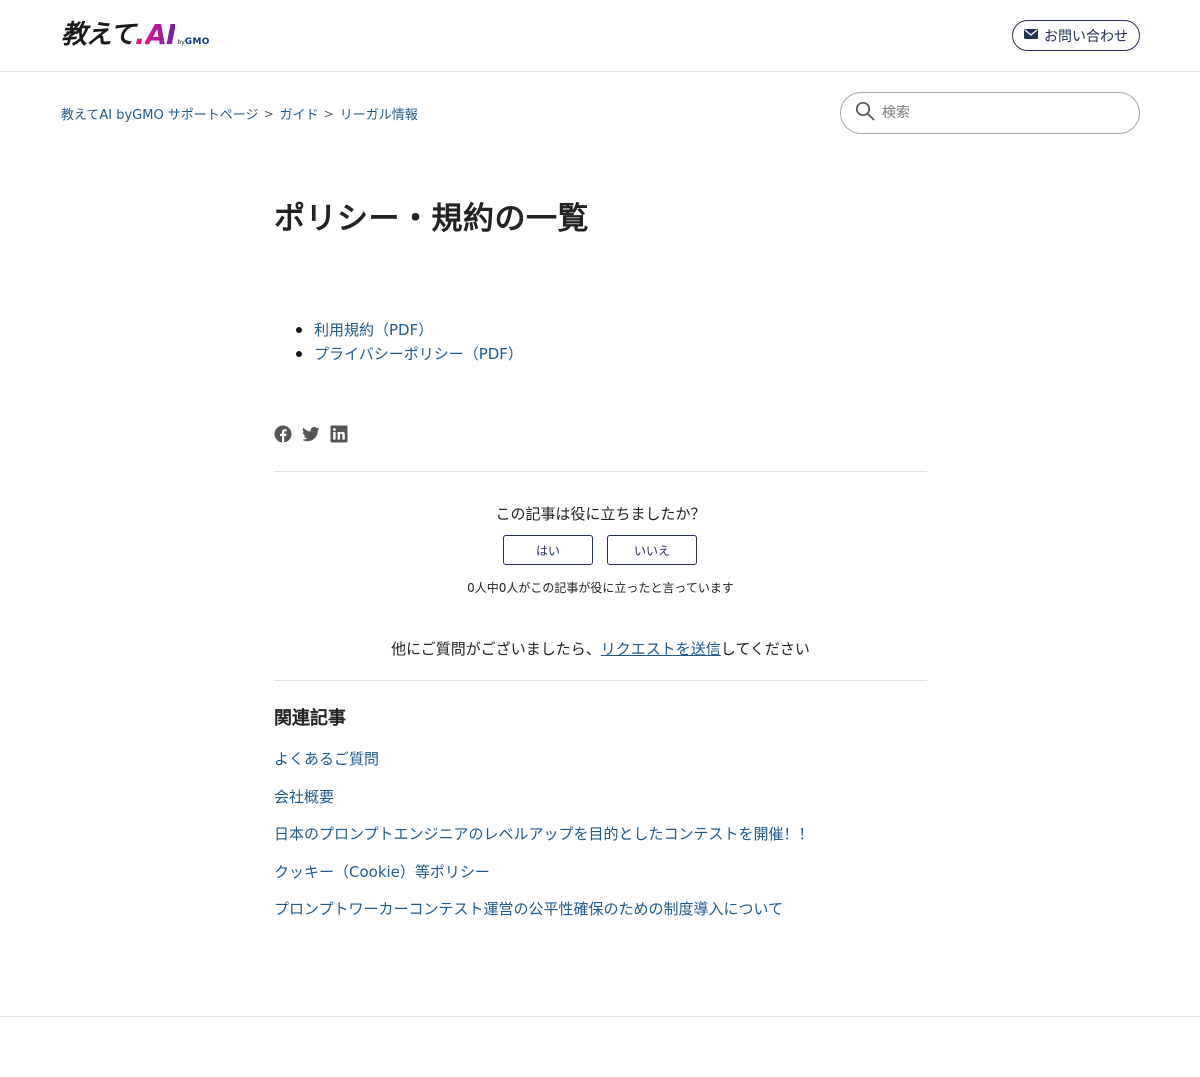 This screenshot has width=1200, height=1077. Describe the element at coordinates (661, 649) in the screenshot. I see `submit-request-link: リクエストを送信` at that location.